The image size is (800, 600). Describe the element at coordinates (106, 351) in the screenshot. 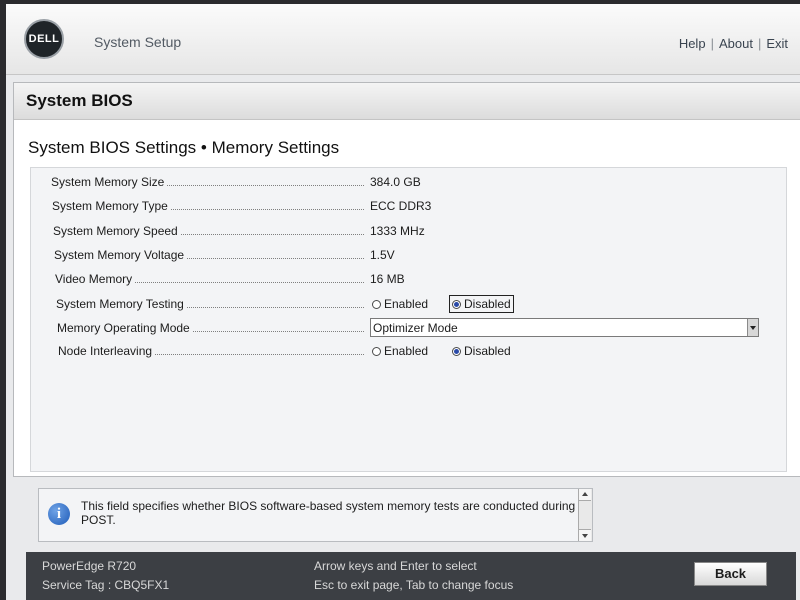

I see `setting-label: Node Interleaving` at that location.